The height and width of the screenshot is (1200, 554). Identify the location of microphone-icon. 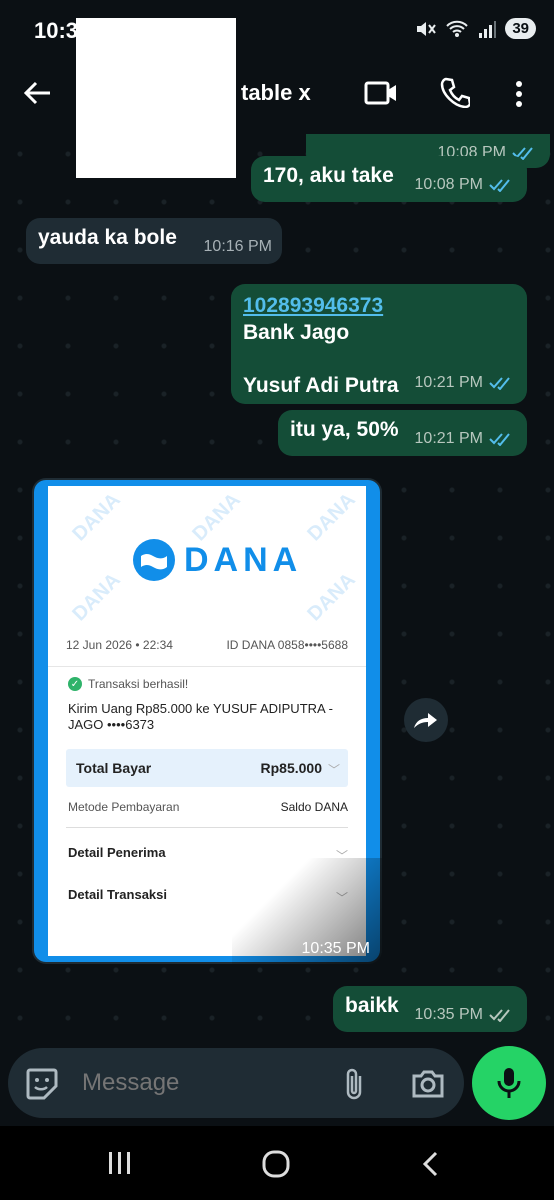
(509, 1083).